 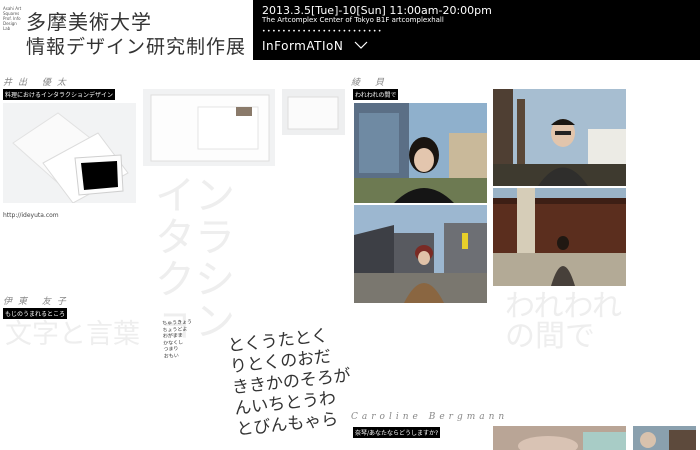 What do you see at coordinates (37, 302) in the screenshot?
I see `author-name: 伊東 友子` at bounding box center [37, 302].